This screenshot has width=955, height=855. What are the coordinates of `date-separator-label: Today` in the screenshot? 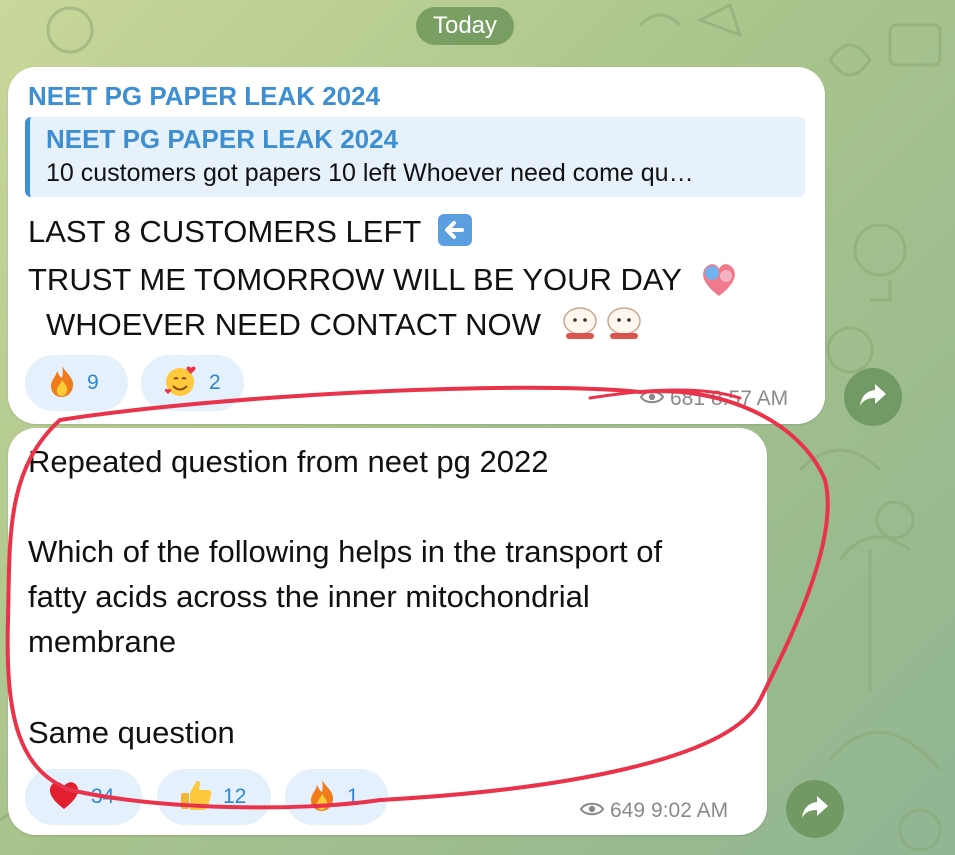 It's located at (465, 25).